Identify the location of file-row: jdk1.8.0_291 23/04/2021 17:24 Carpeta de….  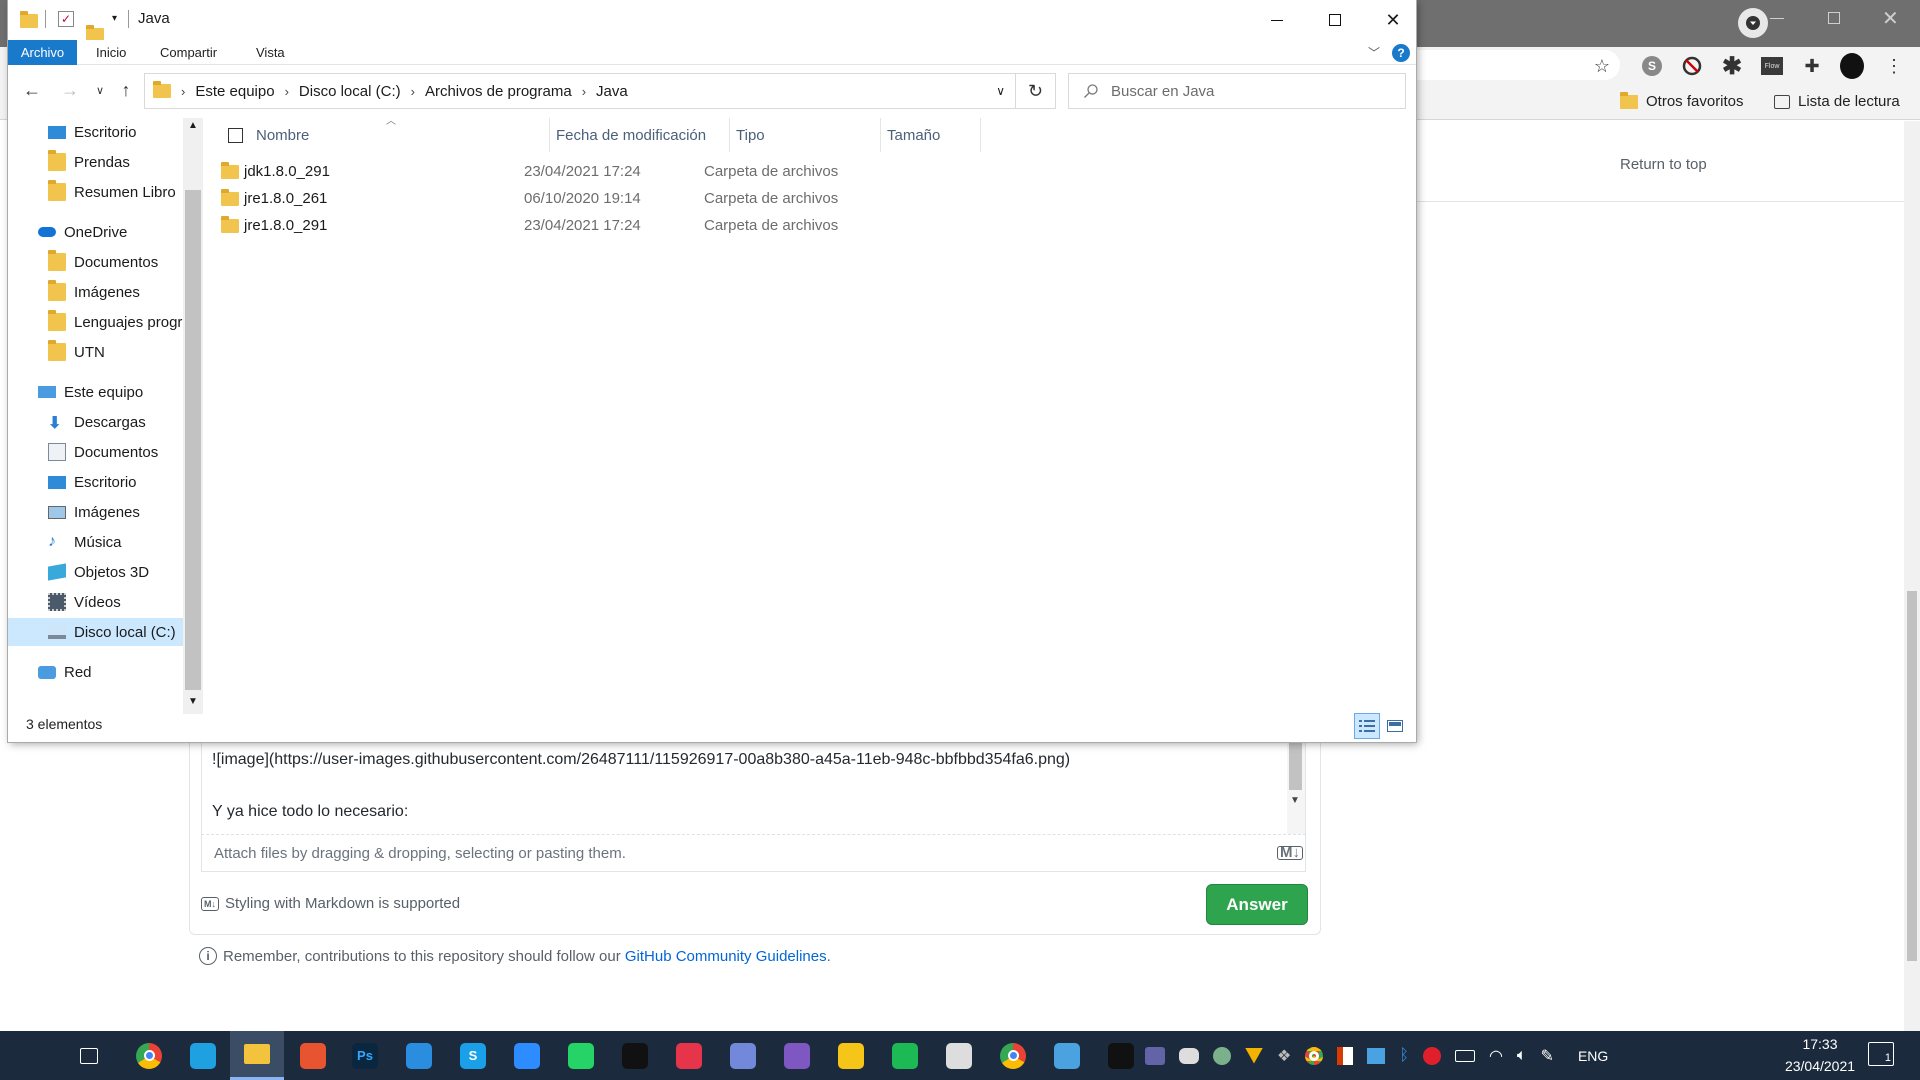
(783, 171).